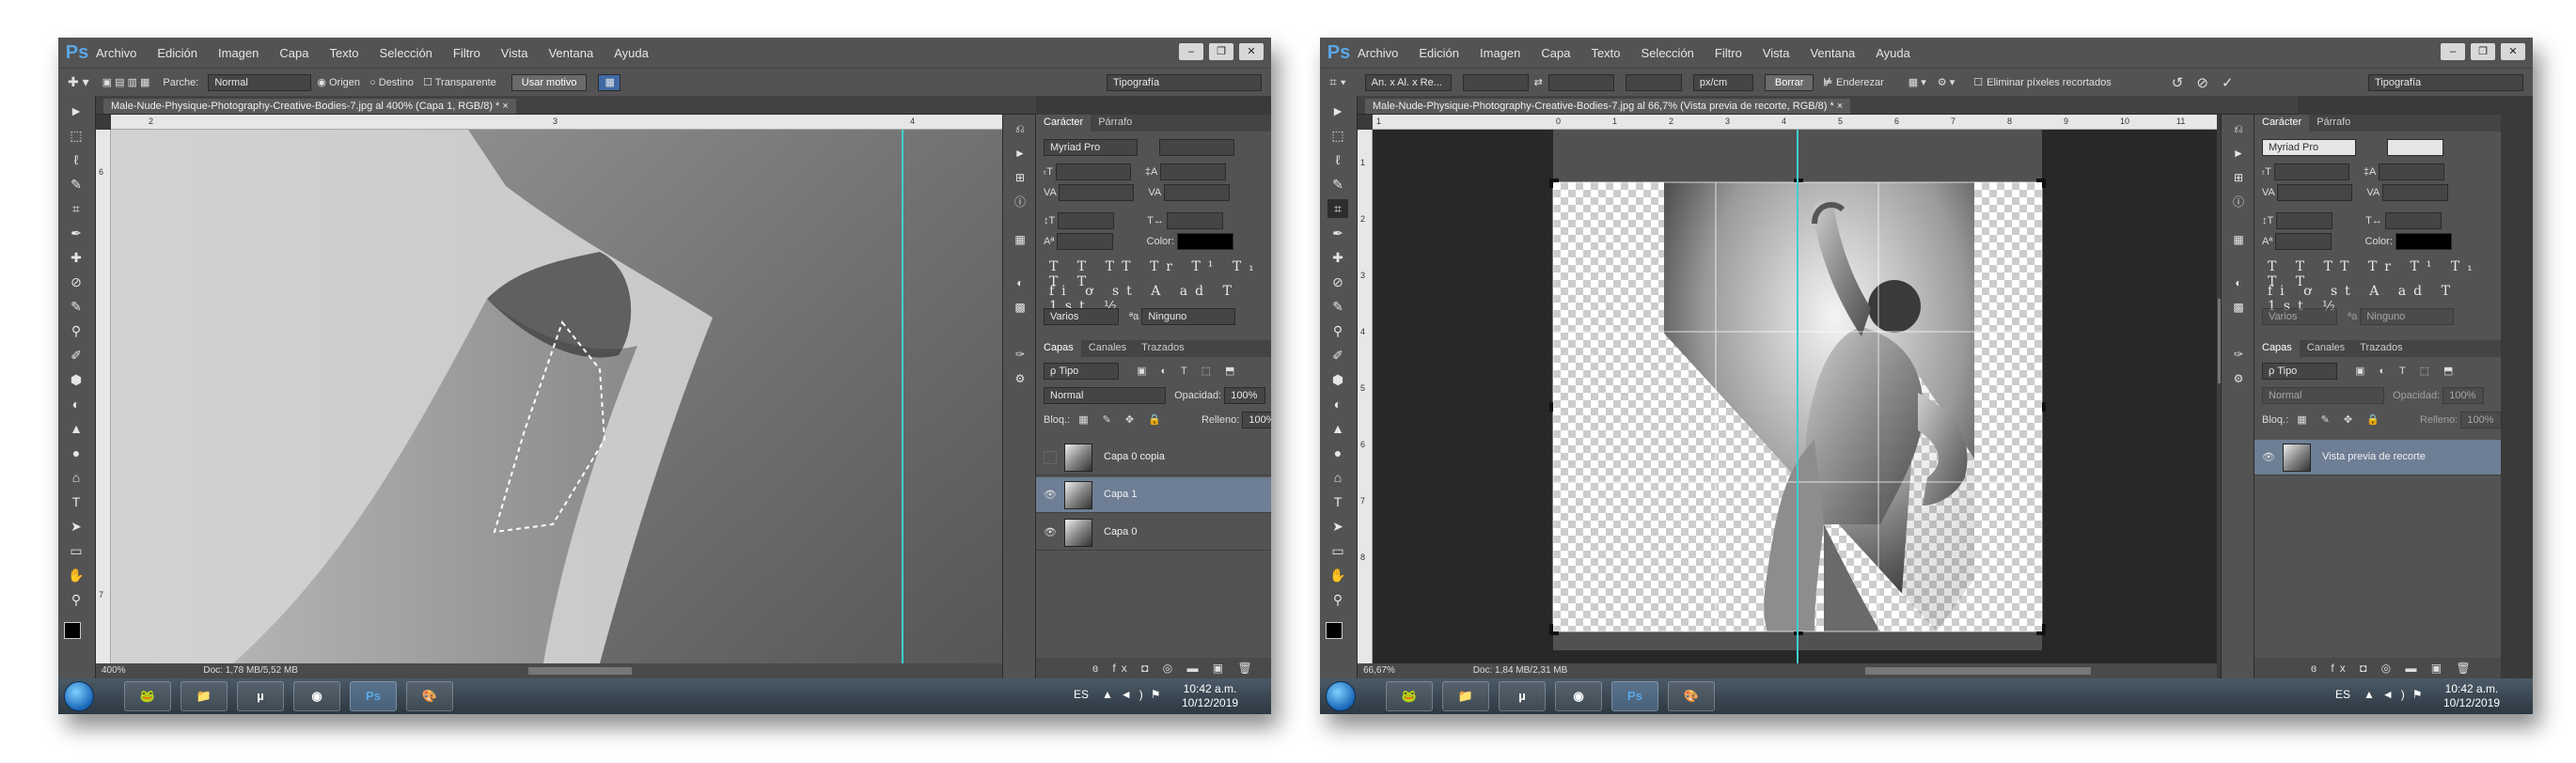 This screenshot has width=2576, height=763. Describe the element at coordinates (1789, 82) in the screenshot. I see `borrar-button: Borrar` at that location.